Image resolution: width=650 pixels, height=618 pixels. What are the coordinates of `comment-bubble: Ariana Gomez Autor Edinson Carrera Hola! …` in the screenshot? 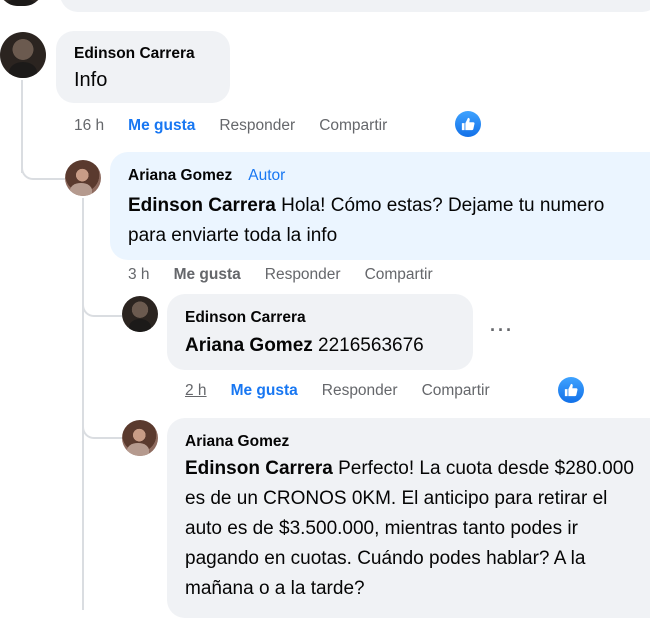 It's located at (380, 206).